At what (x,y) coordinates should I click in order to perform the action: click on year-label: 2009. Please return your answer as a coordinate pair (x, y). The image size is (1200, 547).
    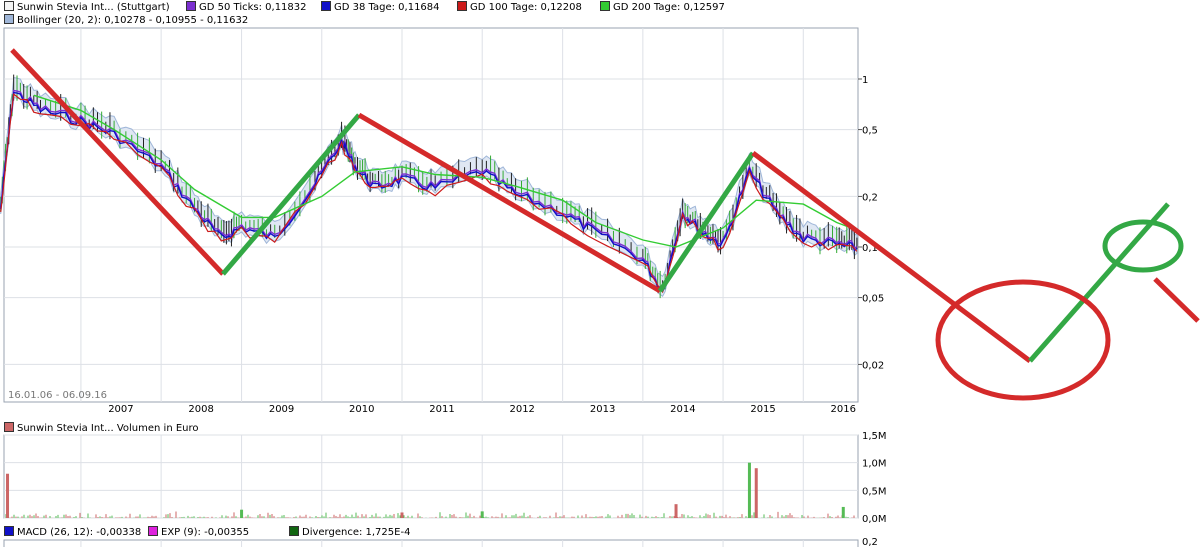
    Looking at the image, I should click on (281, 409).